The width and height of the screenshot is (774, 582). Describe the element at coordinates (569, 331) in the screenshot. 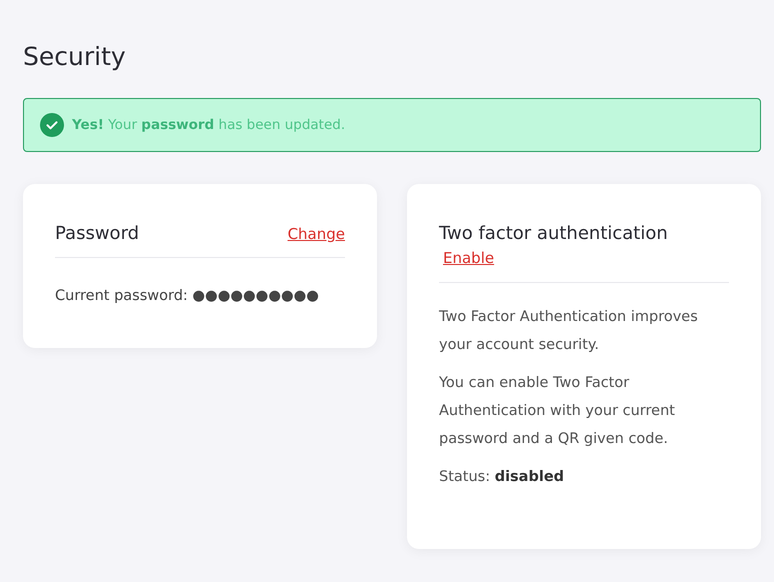

I see `paragraph: Two Factor Authentication improves your account security.` at that location.